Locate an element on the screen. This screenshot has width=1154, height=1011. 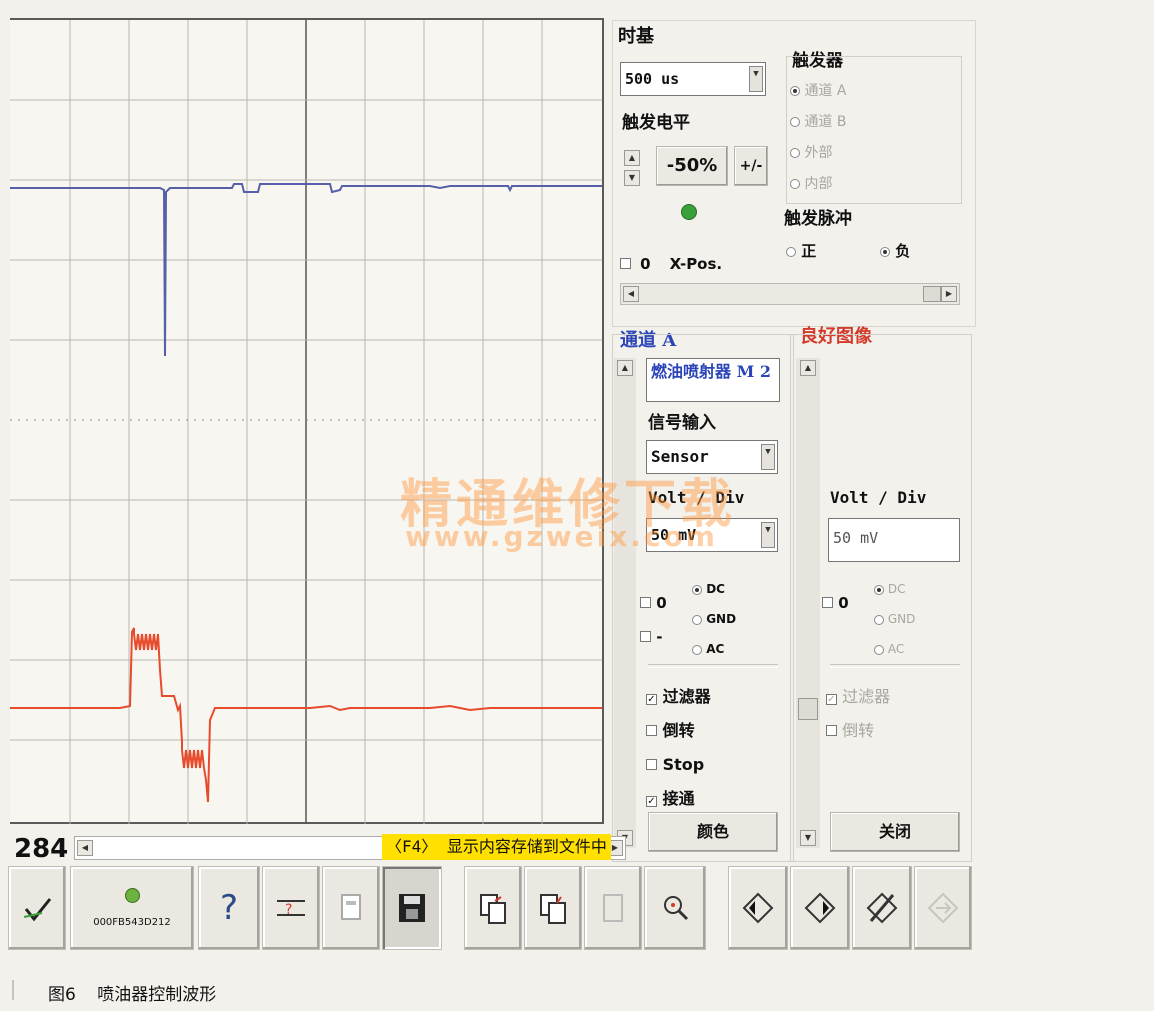
caption-marker is located at coordinates (13, 990).